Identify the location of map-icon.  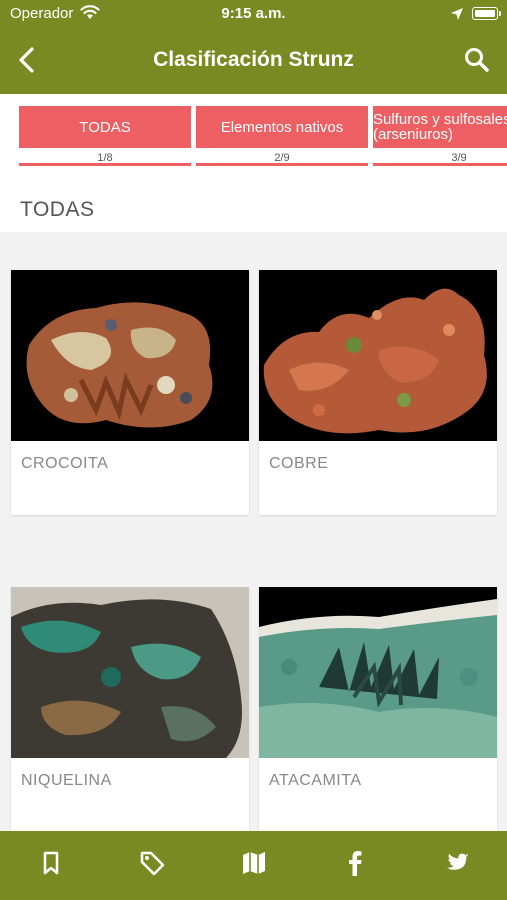
(254, 863).